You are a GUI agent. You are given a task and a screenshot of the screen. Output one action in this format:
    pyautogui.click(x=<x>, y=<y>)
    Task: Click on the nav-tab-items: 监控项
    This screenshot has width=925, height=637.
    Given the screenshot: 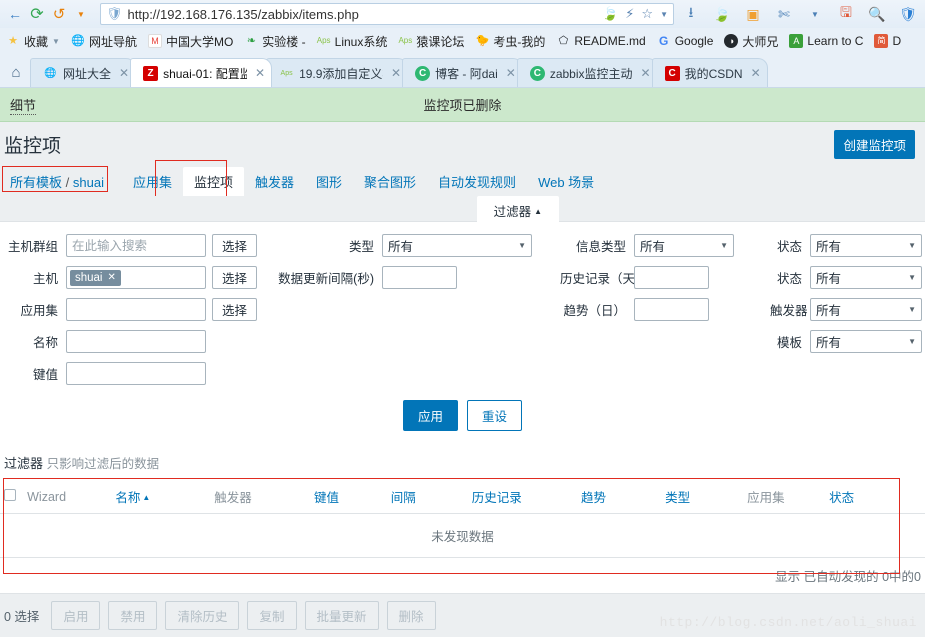 What is the action you would take?
    pyautogui.click(x=213, y=181)
    